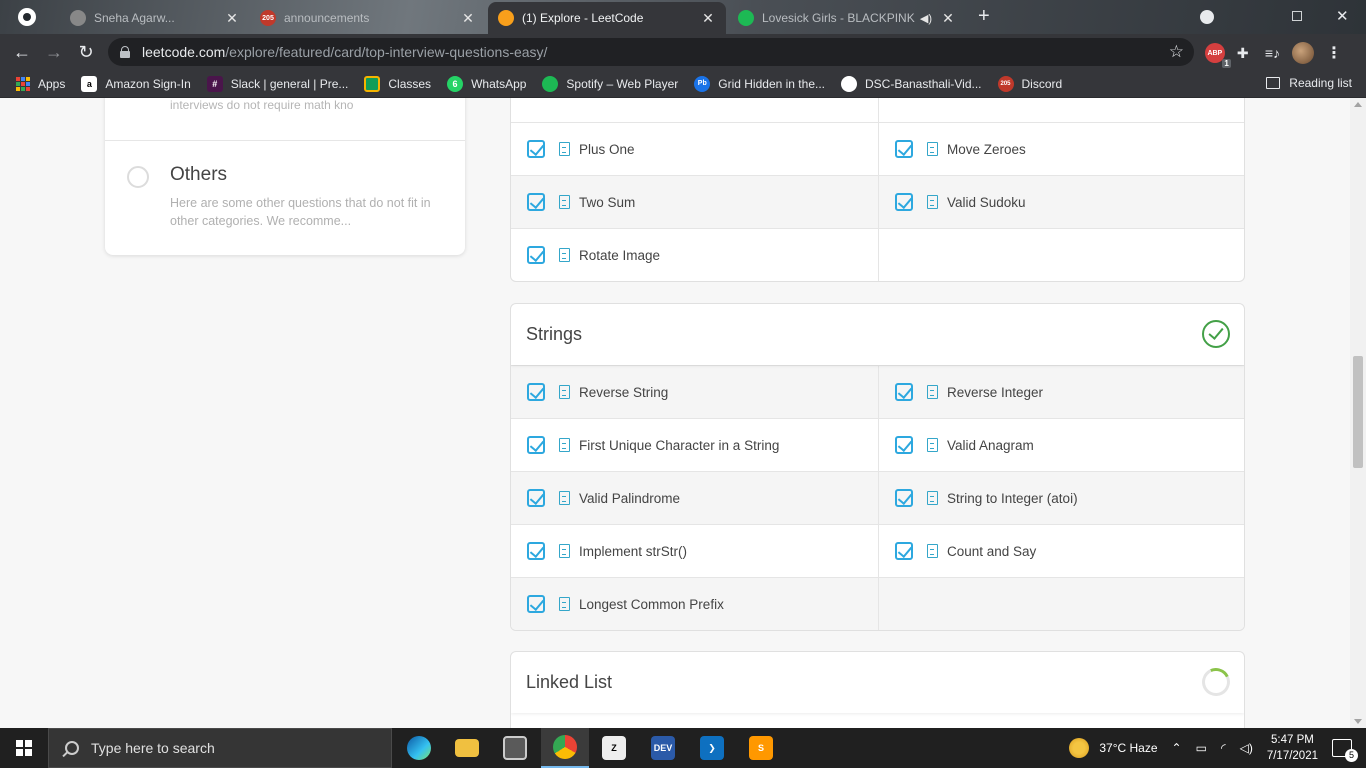  What do you see at coordinates (1245, 53) in the screenshot?
I see `extensions-puzzle-icon: ✚` at bounding box center [1245, 53].